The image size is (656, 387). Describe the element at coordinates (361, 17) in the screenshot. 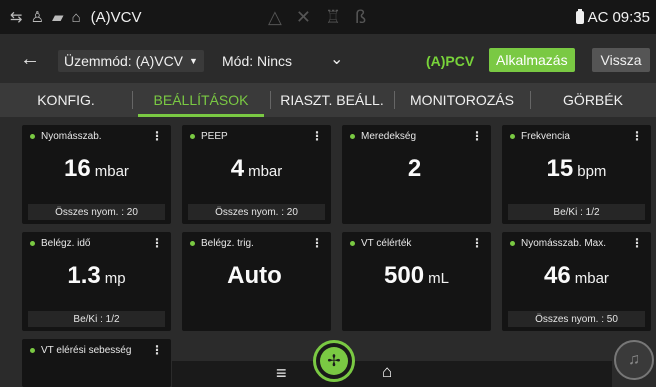

I see `lung-icon: ß` at that location.